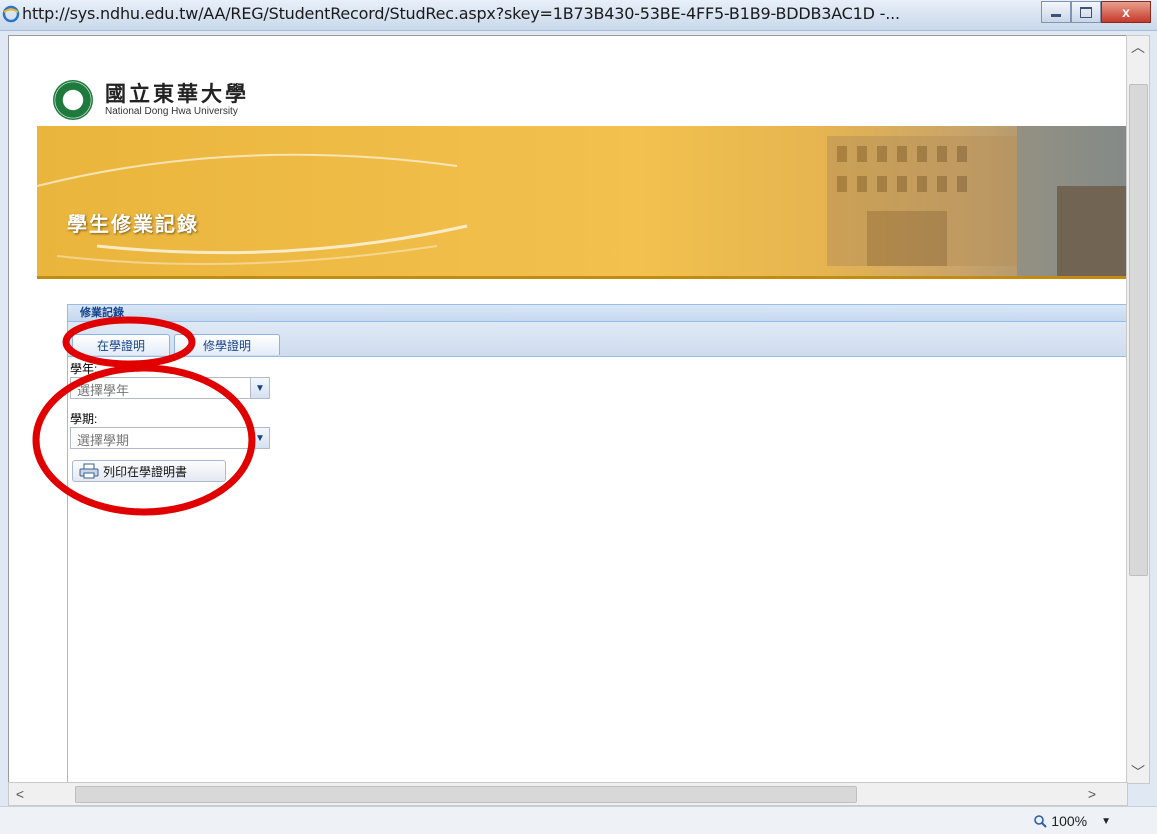 This screenshot has width=1157, height=834. Describe the element at coordinates (103, 390) in the screenshot. I see `year-select-placeholder: 選擇學年` at that location.